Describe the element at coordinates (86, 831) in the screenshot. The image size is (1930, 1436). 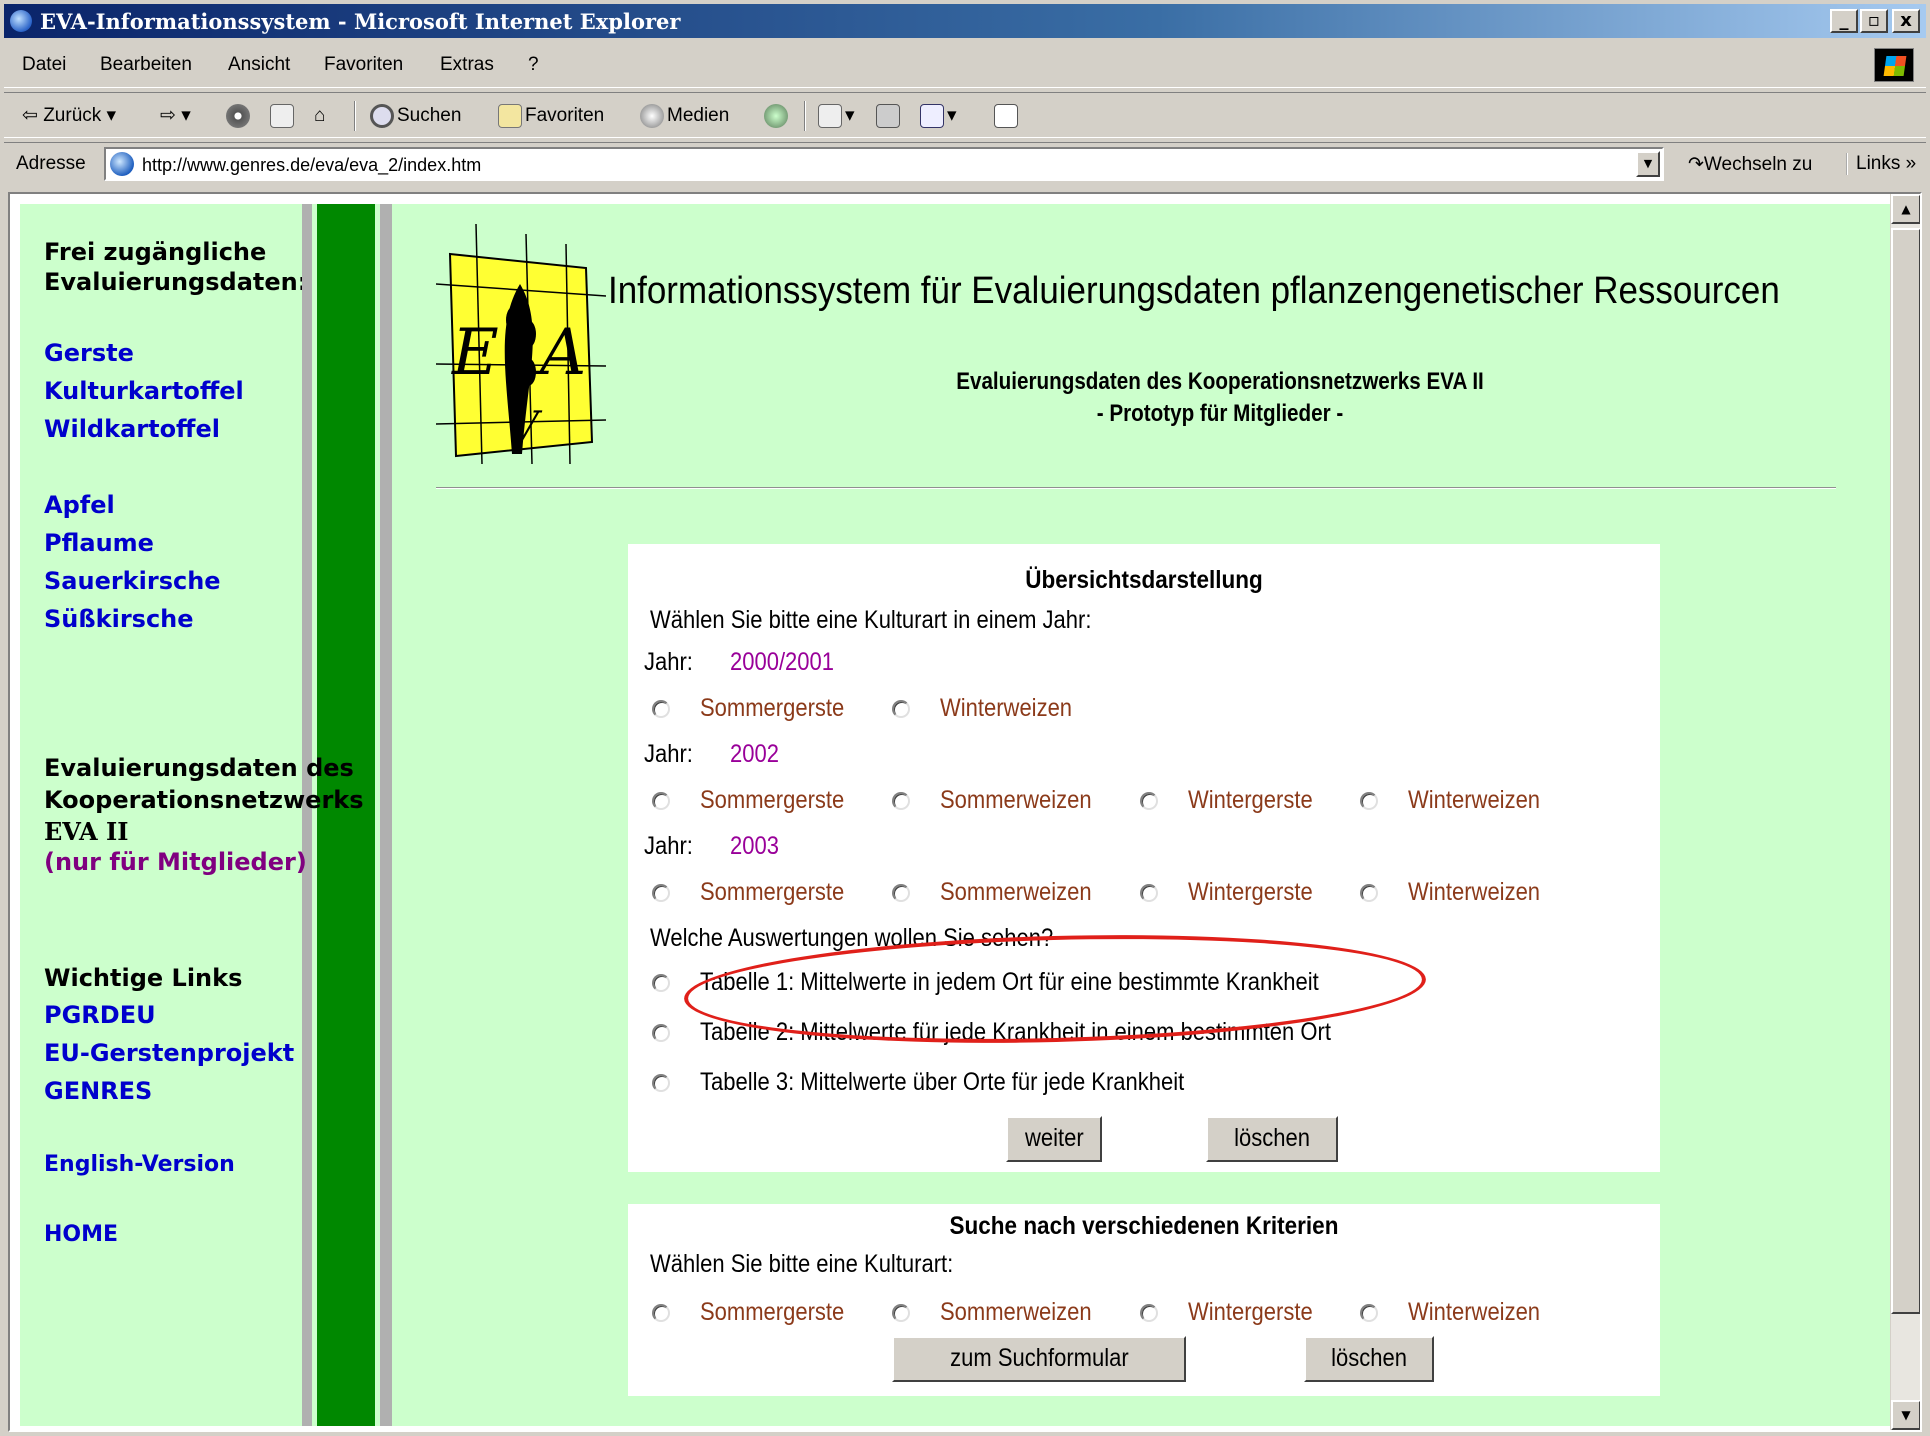
I see `eva-heading-3: EVA II` at that location.